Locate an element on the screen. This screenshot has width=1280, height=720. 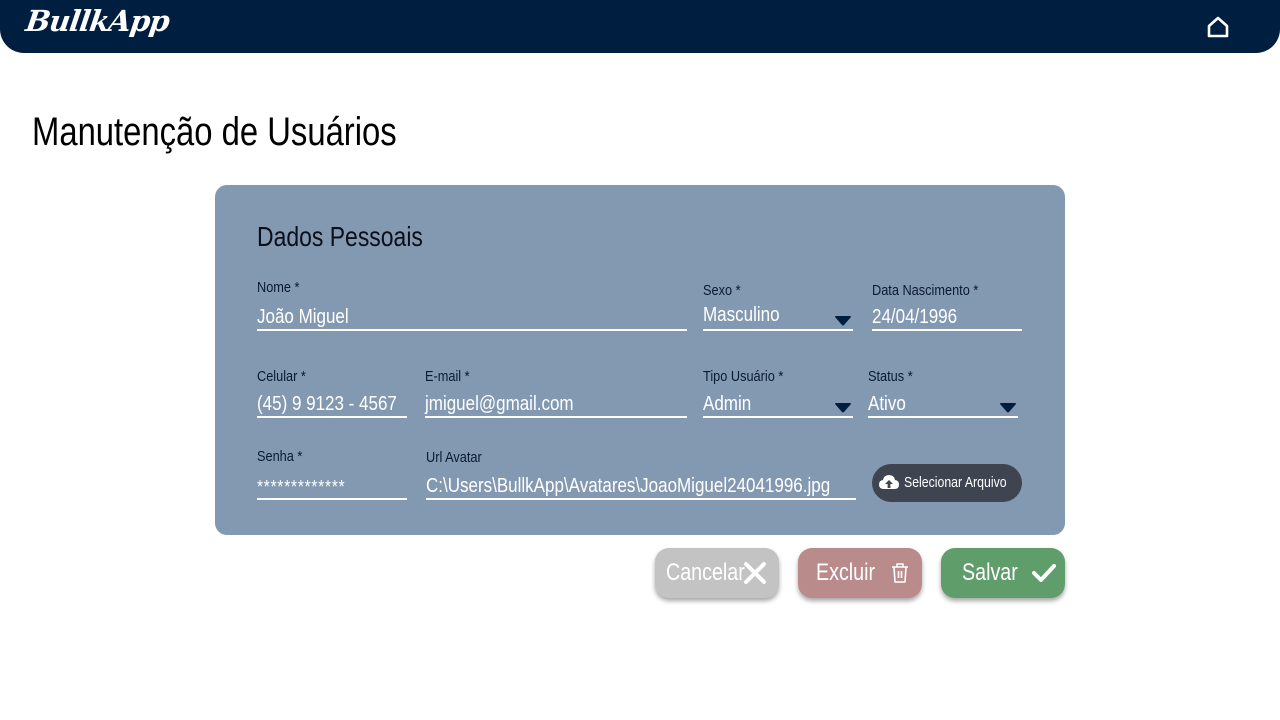
birthdate-input: 24/04/1996 is located at coordinates (914, 317).